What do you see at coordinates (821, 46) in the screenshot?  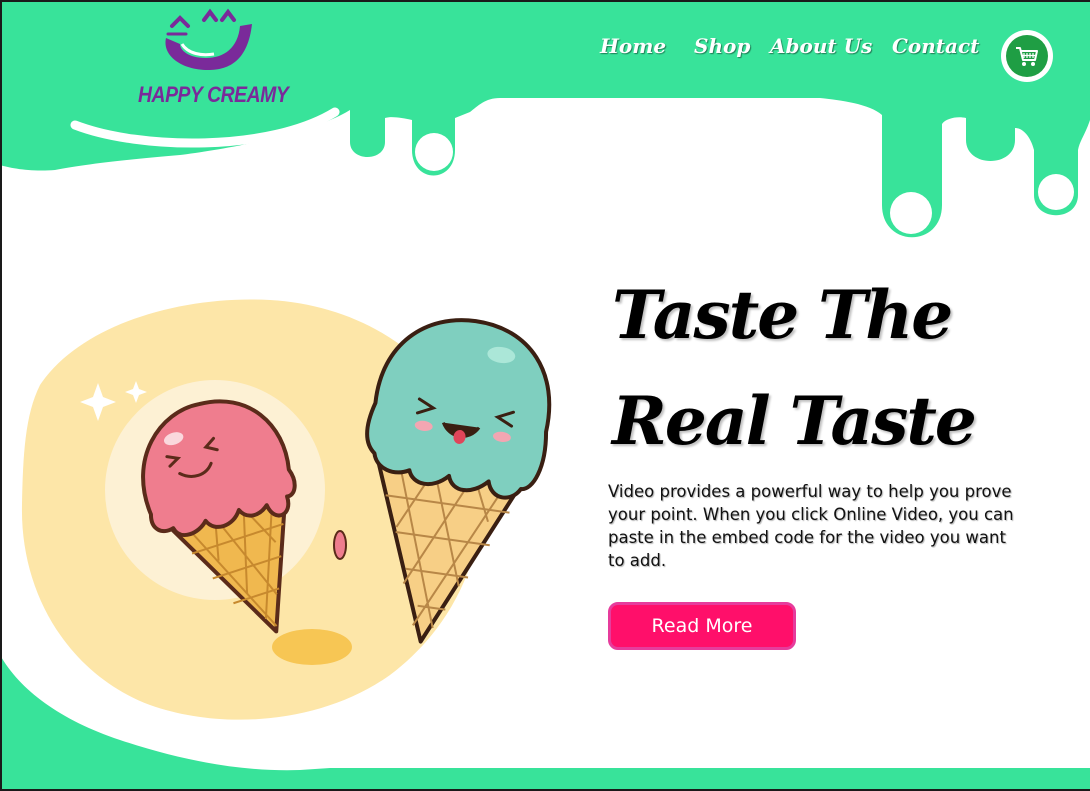 I see `nav-link-about-us: About Us` at bounding box center [821, 46].